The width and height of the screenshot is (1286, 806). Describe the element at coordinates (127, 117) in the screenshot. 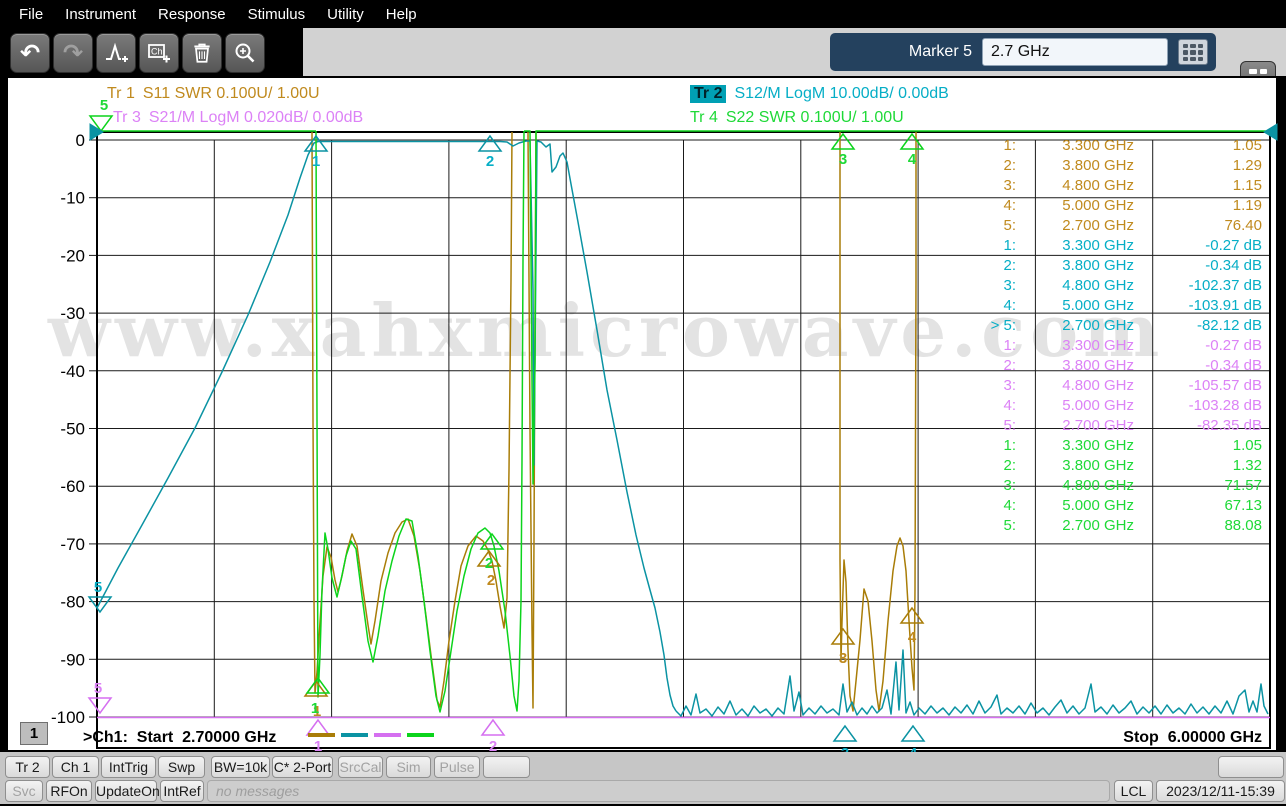

I see `trace-id-3: Tr 3` at that location.